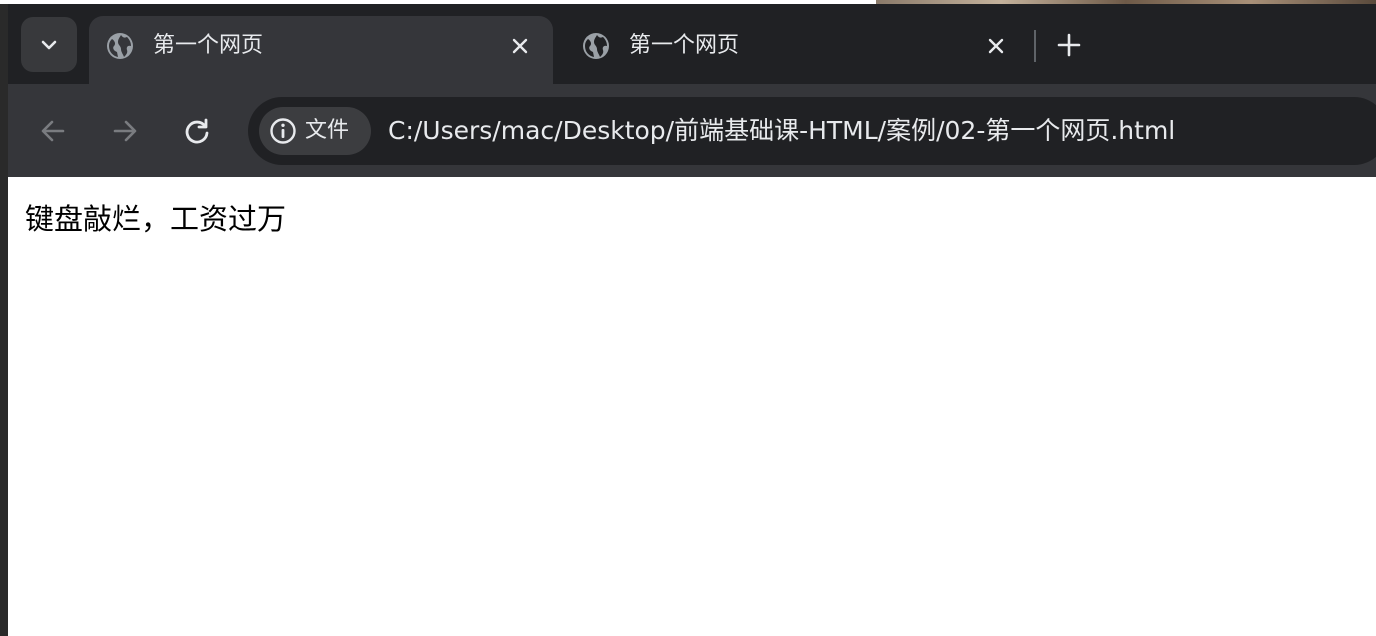  I want to click on forward-button, so click(125, 131).